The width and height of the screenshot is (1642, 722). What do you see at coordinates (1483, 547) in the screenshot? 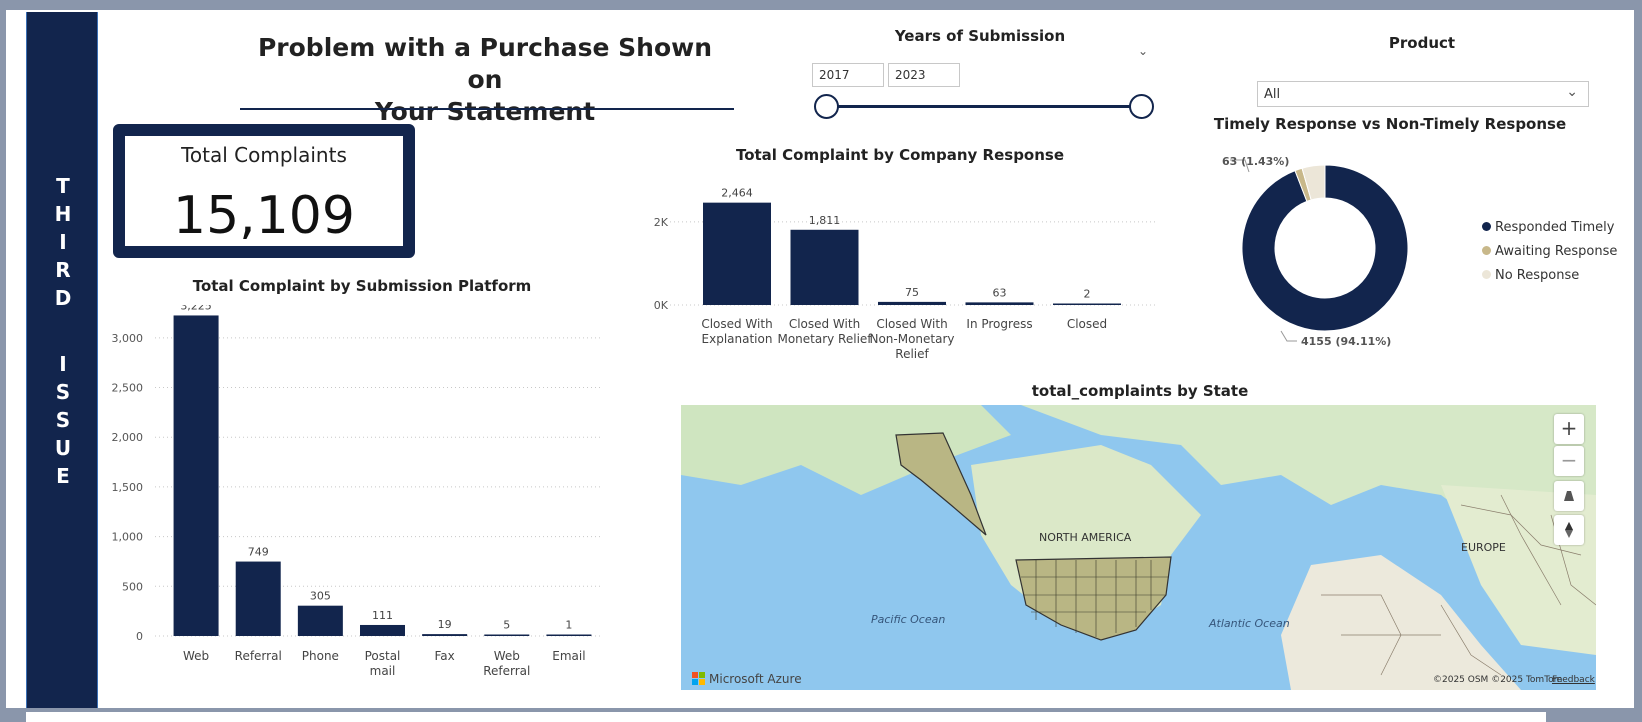
I see `map-label: EUROPE` at bounding box center [1483, 547].